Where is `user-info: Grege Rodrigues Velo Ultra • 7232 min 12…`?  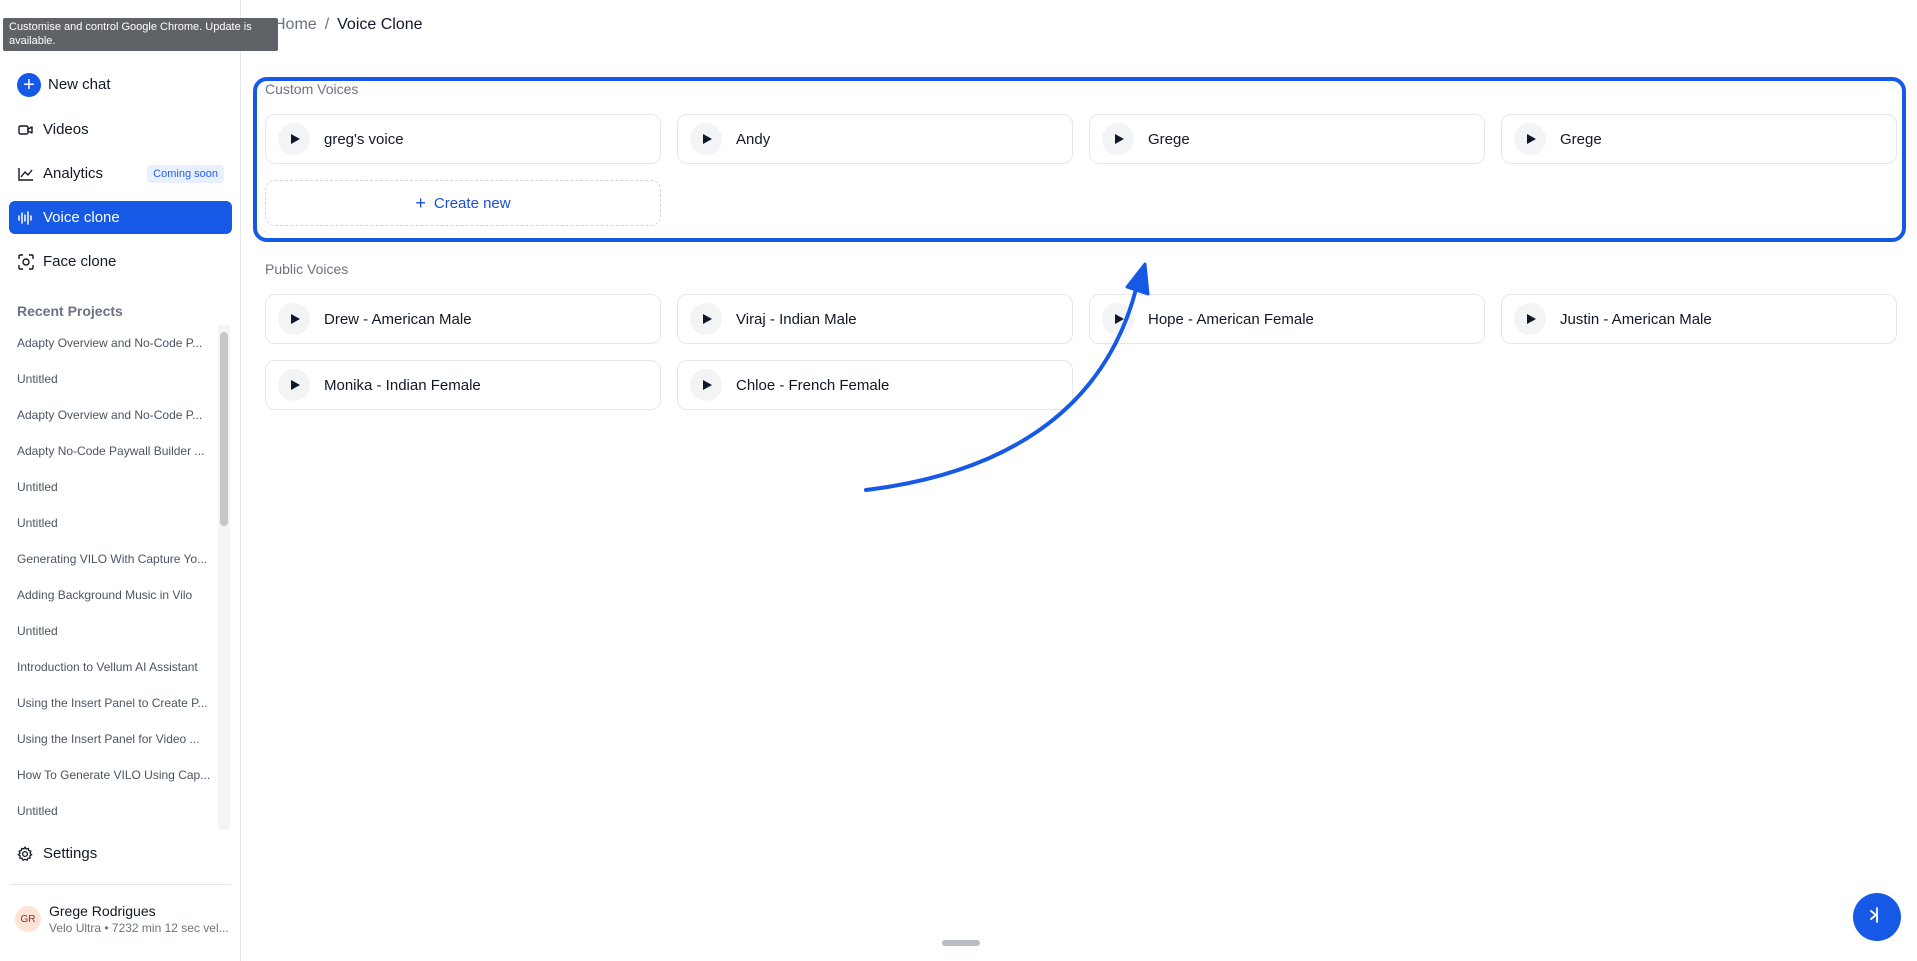
user-info: Grege Rodrigues Velo Ultra • 7232 min 12… is located at coordinates (139, 919).